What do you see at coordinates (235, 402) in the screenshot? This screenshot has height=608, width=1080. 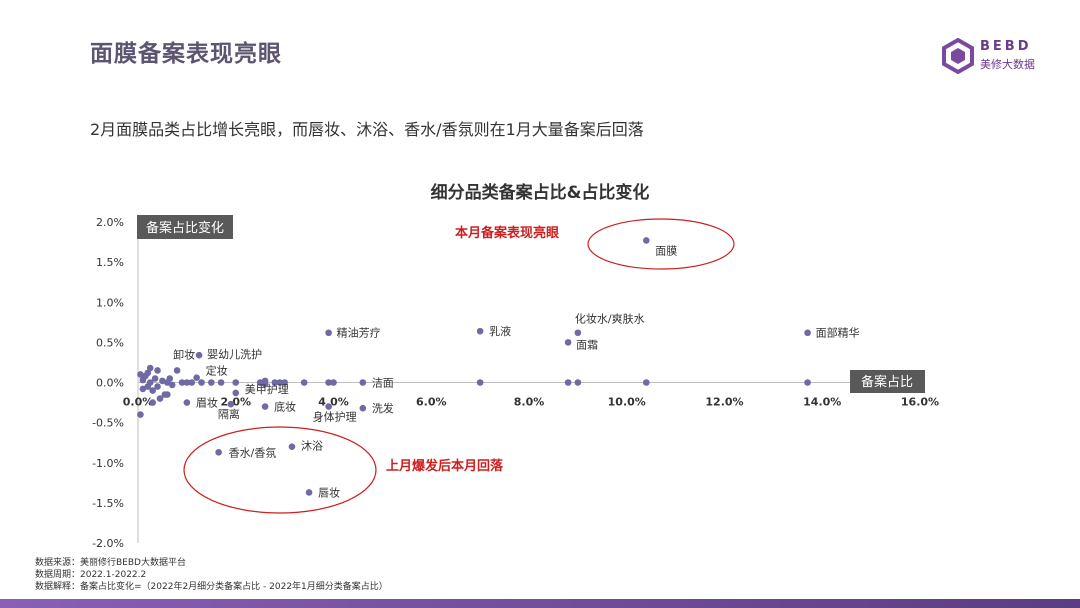 I see `x-tick-label: 2.0%` at bounding box center [235, 402].